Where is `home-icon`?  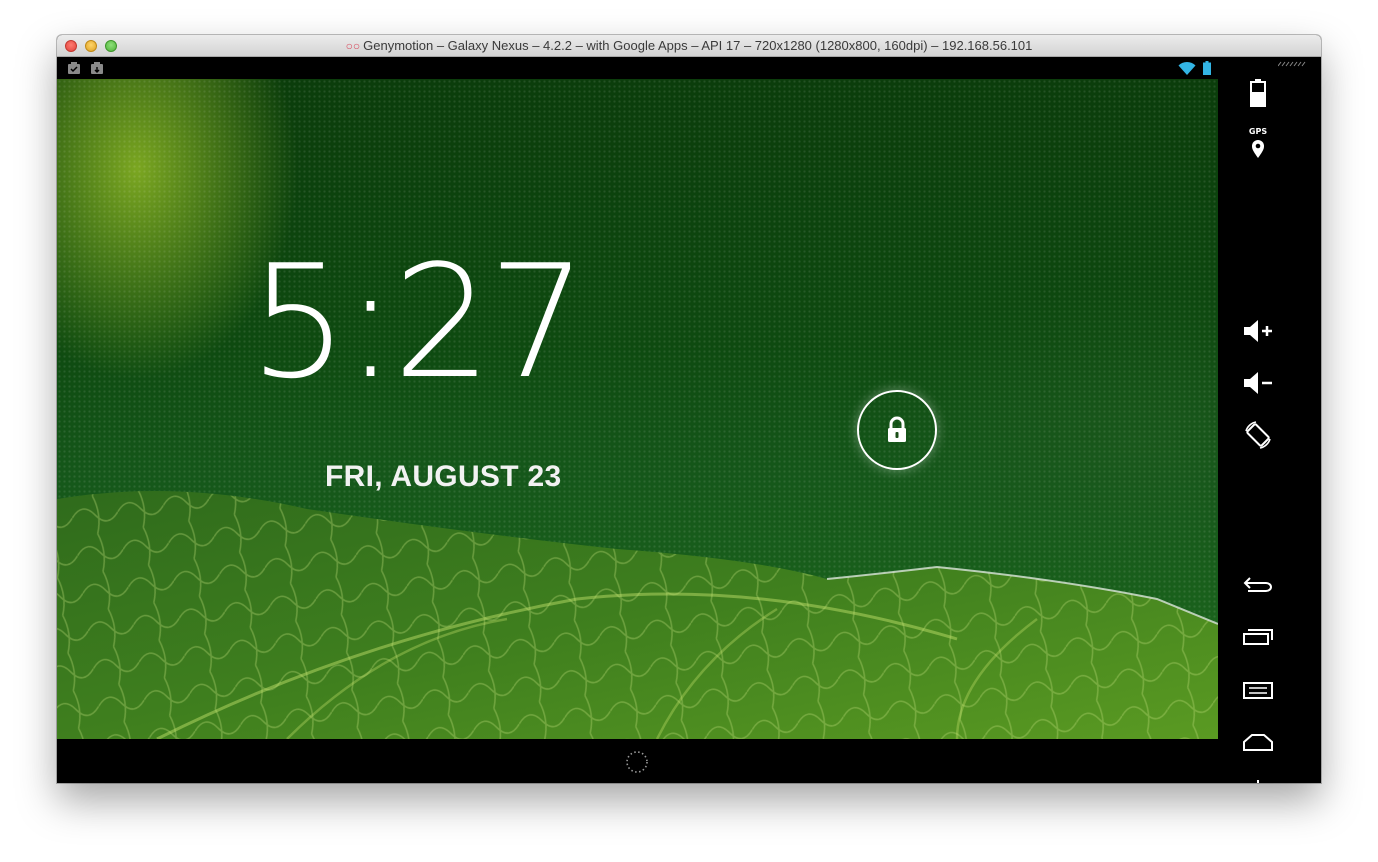 home-icon is located at coordinates (1258, 742).